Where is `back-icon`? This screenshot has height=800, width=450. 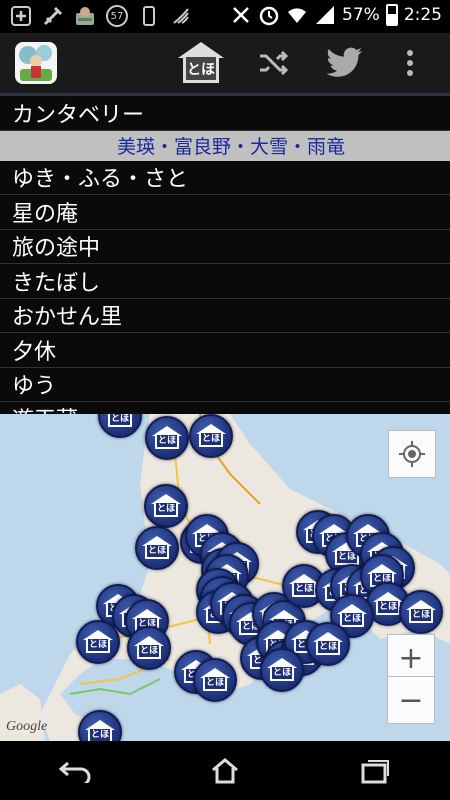 back-icon is located at coordinates (74, 772).